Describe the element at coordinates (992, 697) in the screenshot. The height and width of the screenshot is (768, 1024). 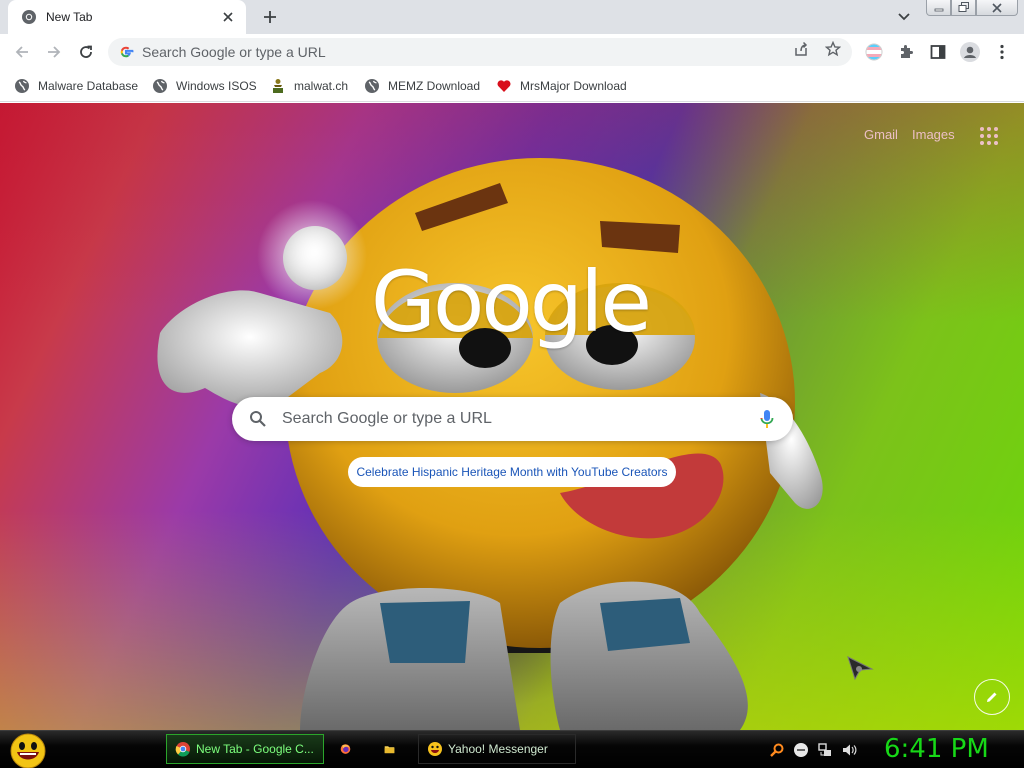
I see `customize-pencil-icon` at that location.